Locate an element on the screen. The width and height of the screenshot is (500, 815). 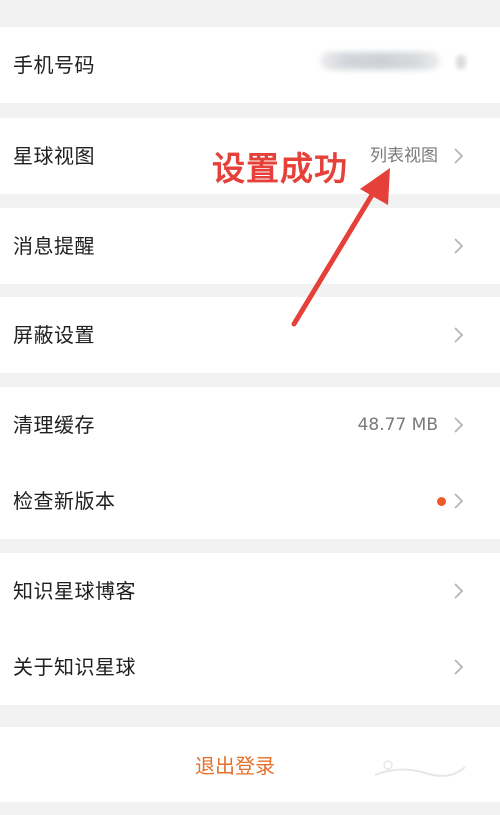
phone-label: 手机号码 is located at coordinates (54, 65).